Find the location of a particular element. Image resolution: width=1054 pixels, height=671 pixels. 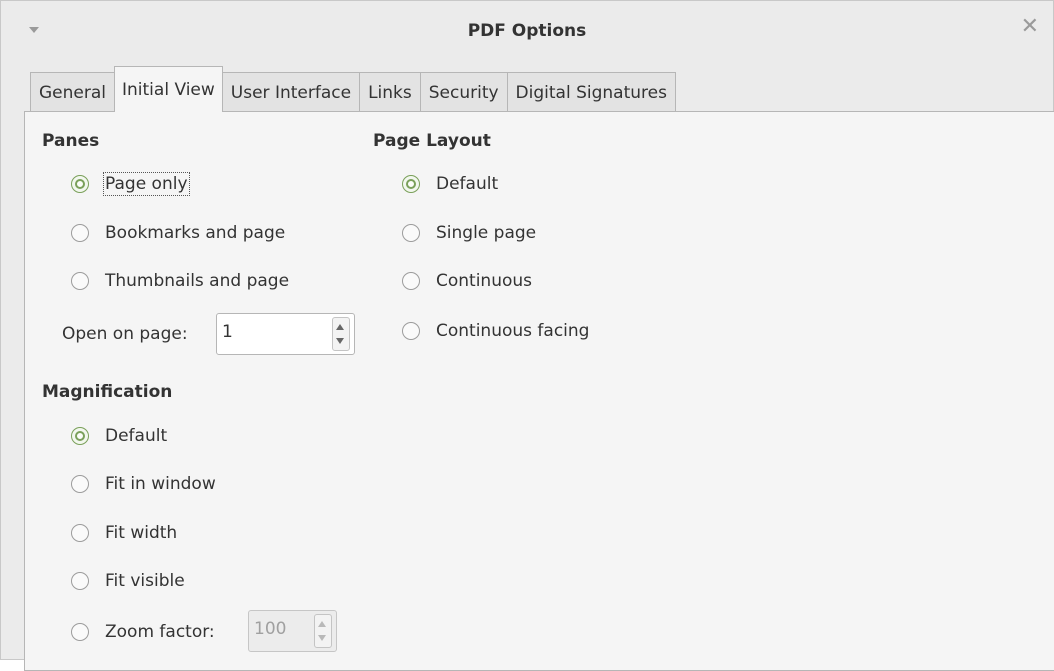

radio-fit-width: Fit width is located at coordinates (124, 533).